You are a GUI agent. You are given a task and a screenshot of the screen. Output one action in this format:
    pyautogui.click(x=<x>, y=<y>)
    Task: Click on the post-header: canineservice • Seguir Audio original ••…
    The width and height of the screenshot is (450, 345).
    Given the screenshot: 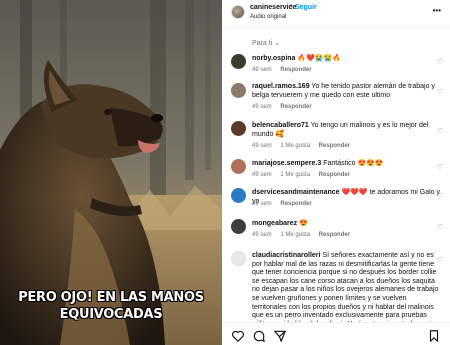 What is the action you would take?
    pyautogui.click(x=336, y=14)
    